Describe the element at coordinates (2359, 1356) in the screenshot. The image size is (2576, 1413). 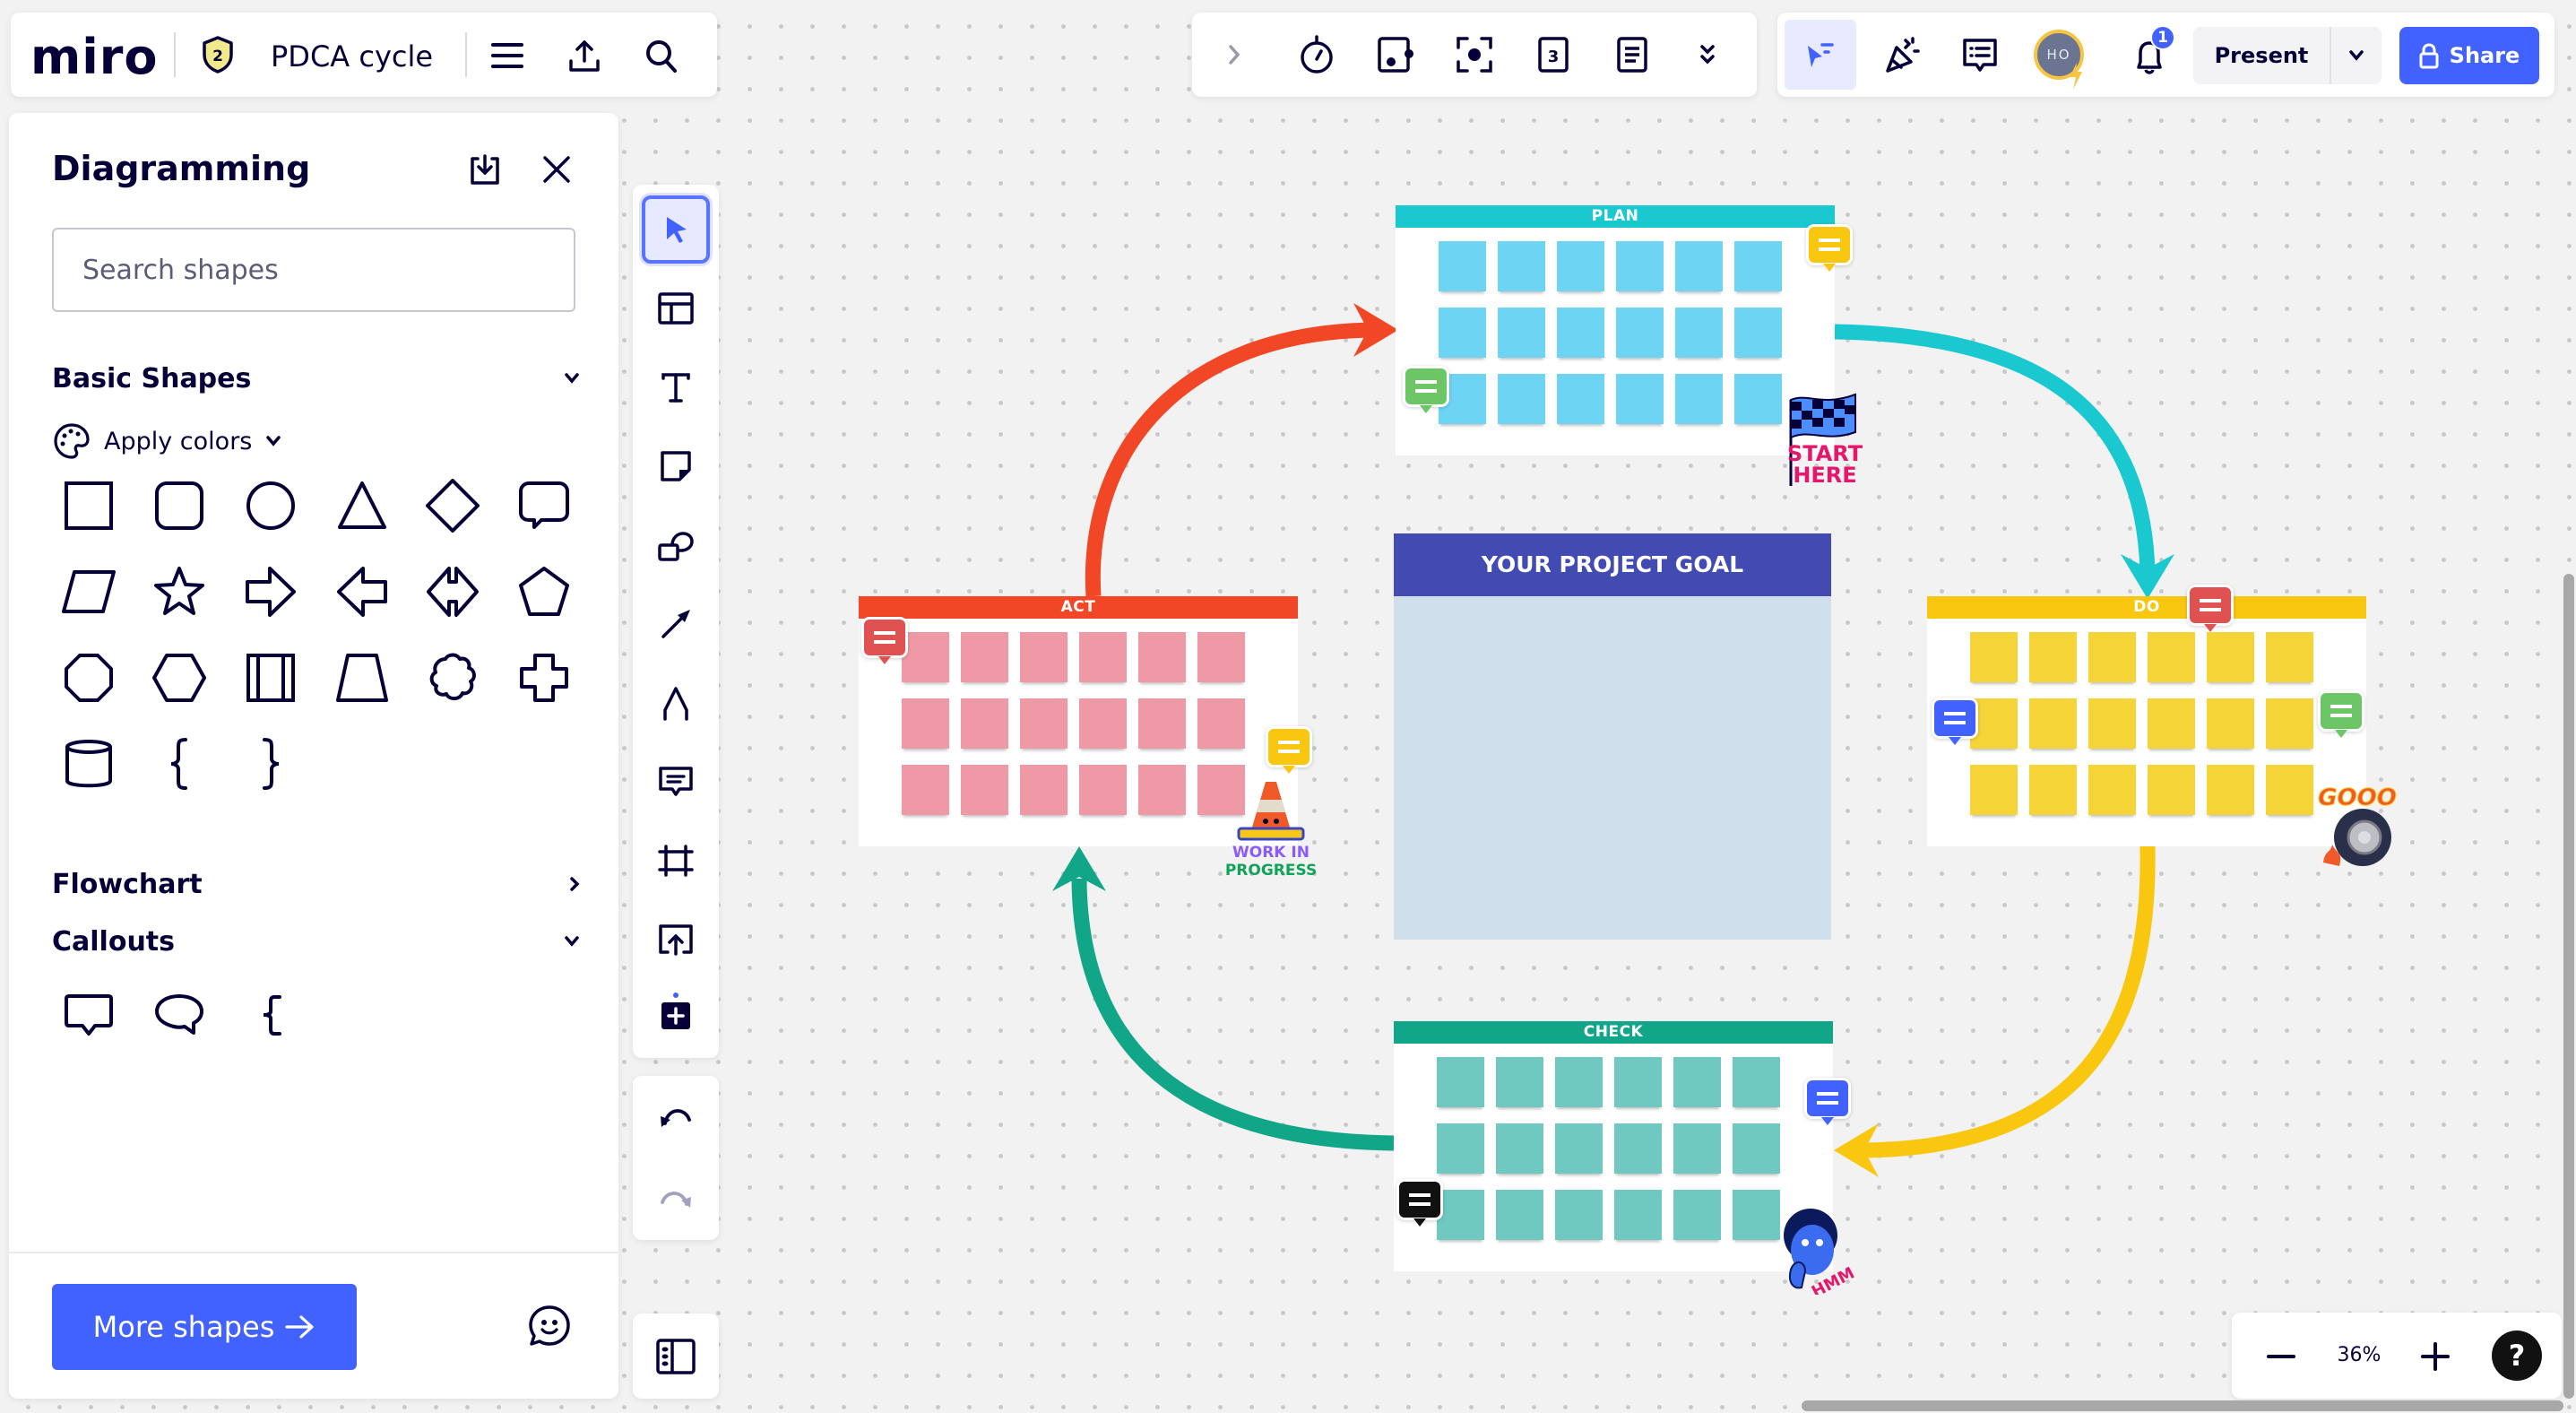
I see `zoom-level: 36%` at that location.